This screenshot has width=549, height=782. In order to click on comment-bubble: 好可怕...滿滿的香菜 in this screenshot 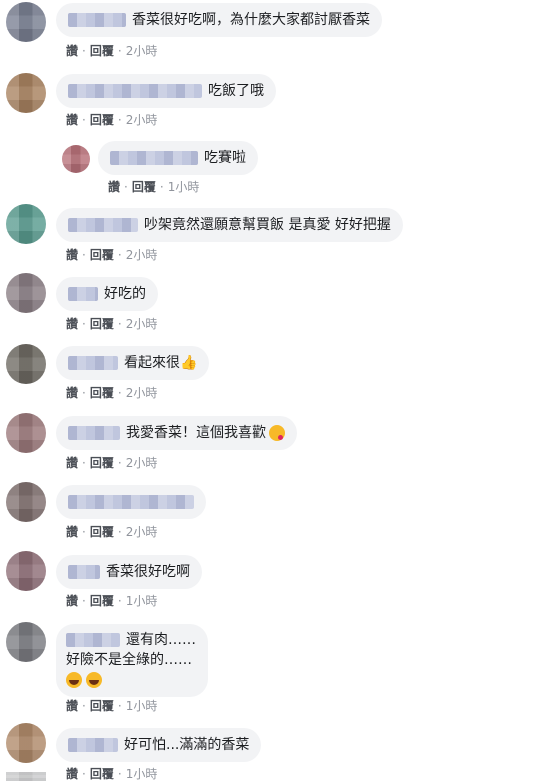, I will do `click(159, 745)`.